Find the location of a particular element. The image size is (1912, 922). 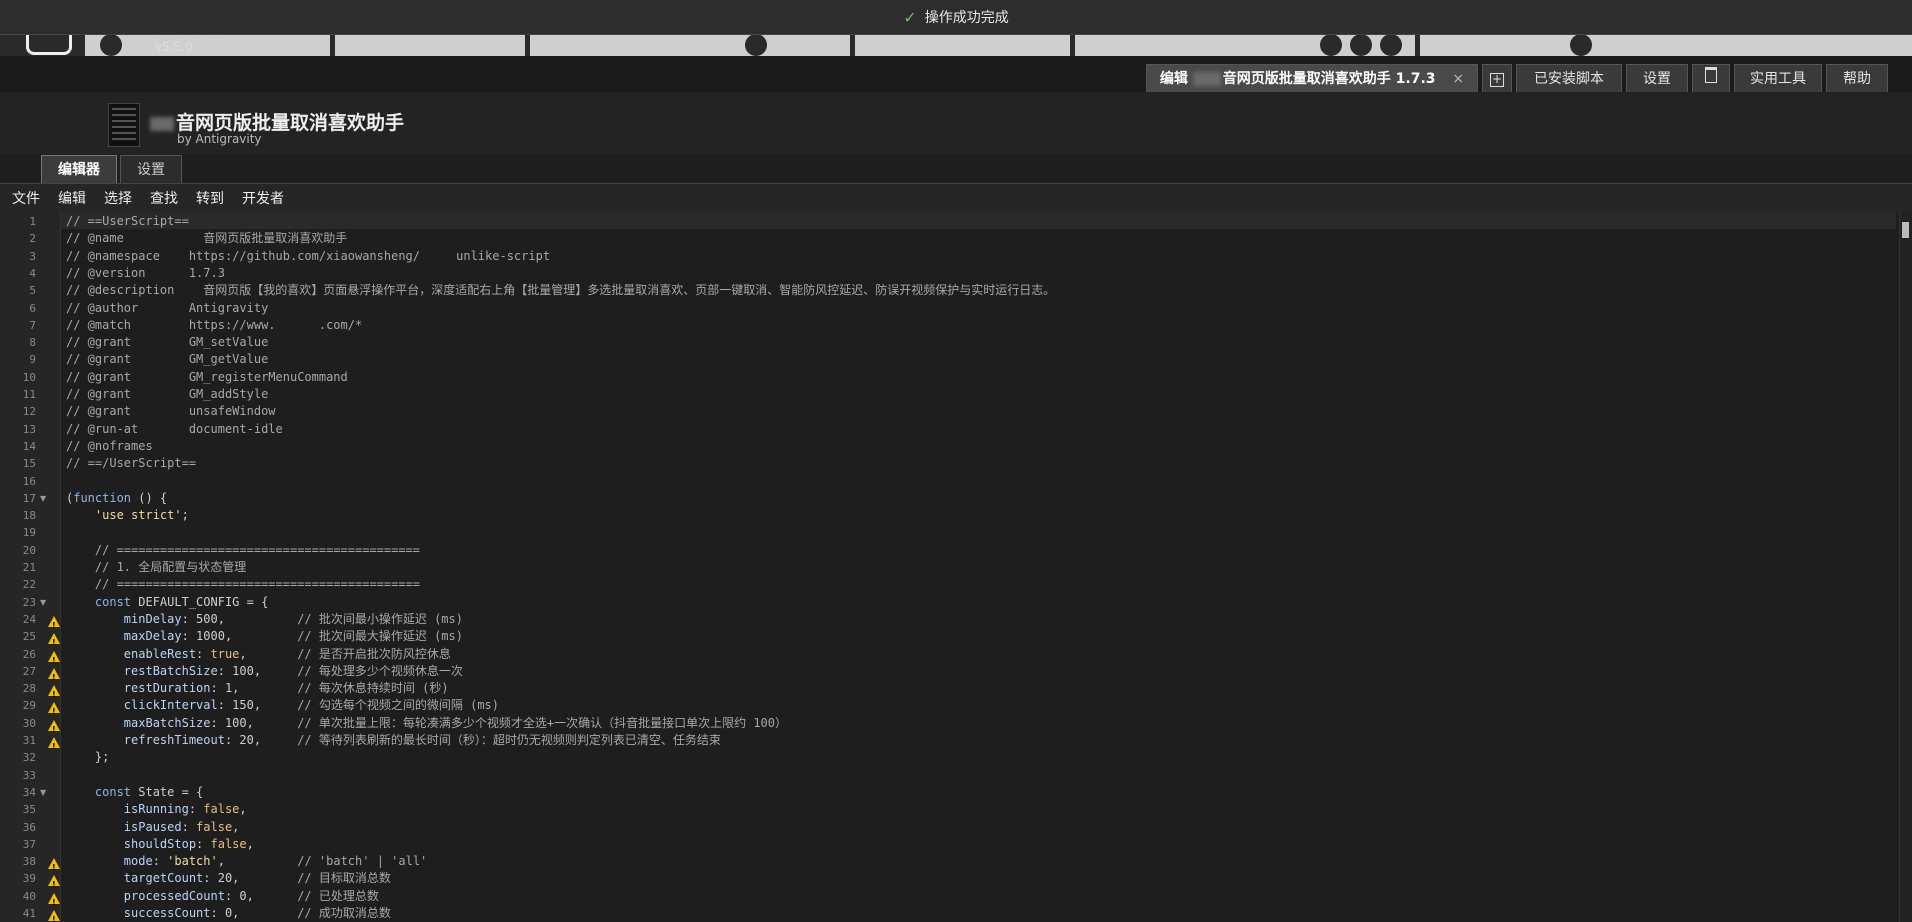

line-number: 41 is located at coordinates (29, 913).